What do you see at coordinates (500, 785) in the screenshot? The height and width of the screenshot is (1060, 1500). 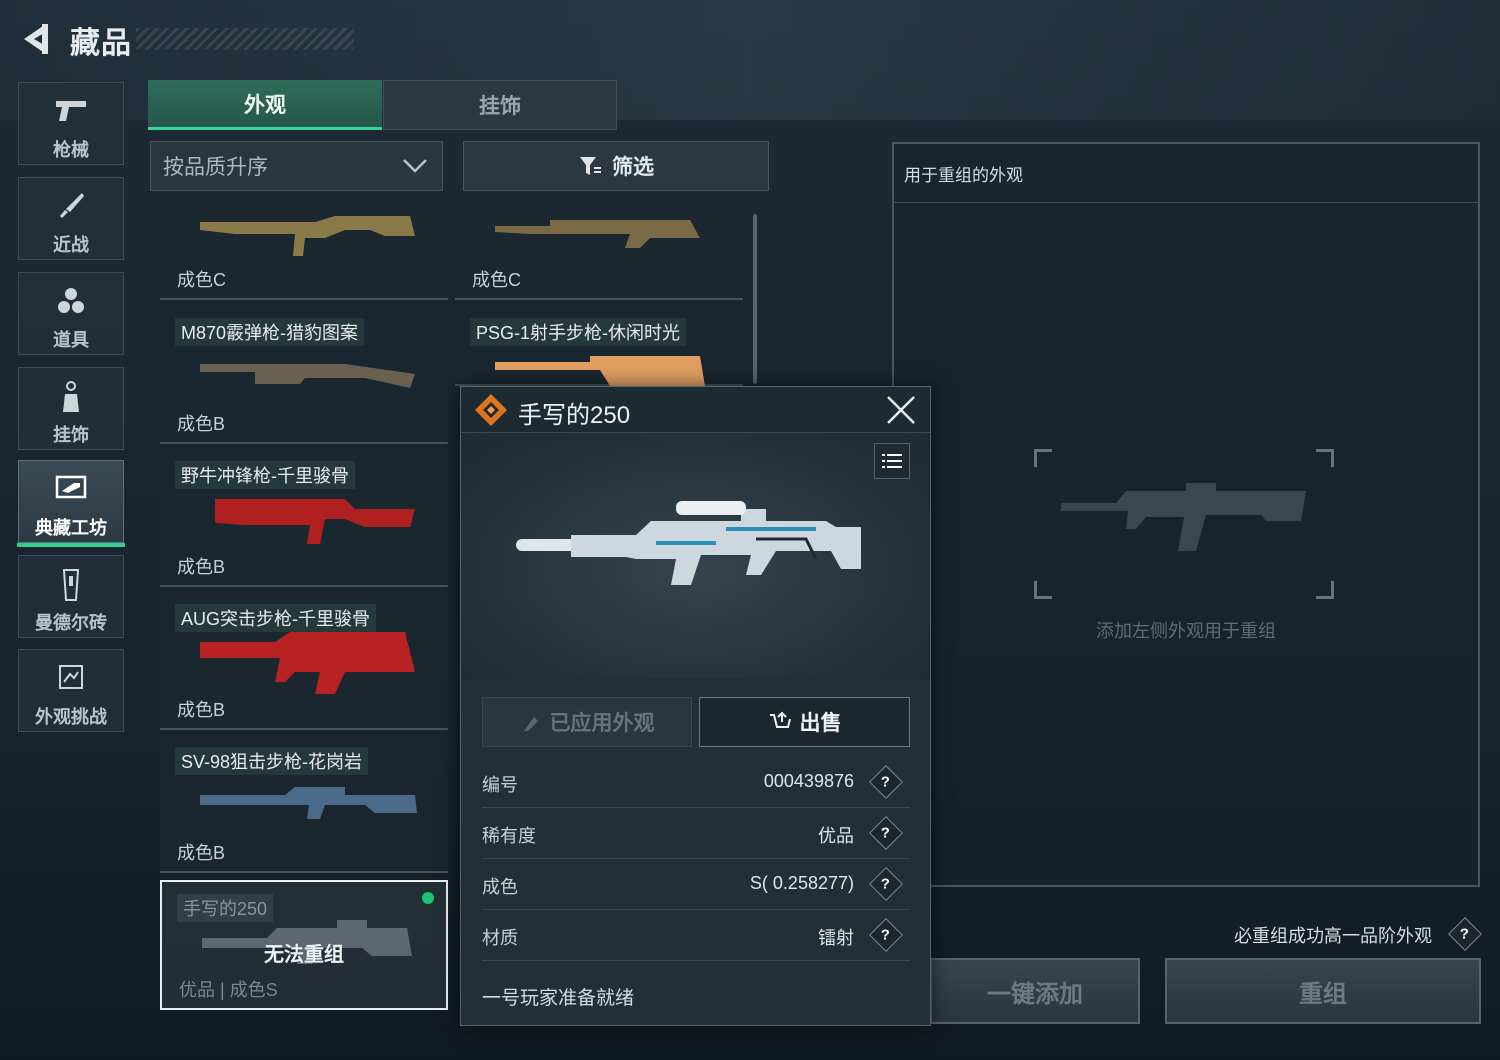 I see `info-key: 编号` at bounding box center [500, 785].